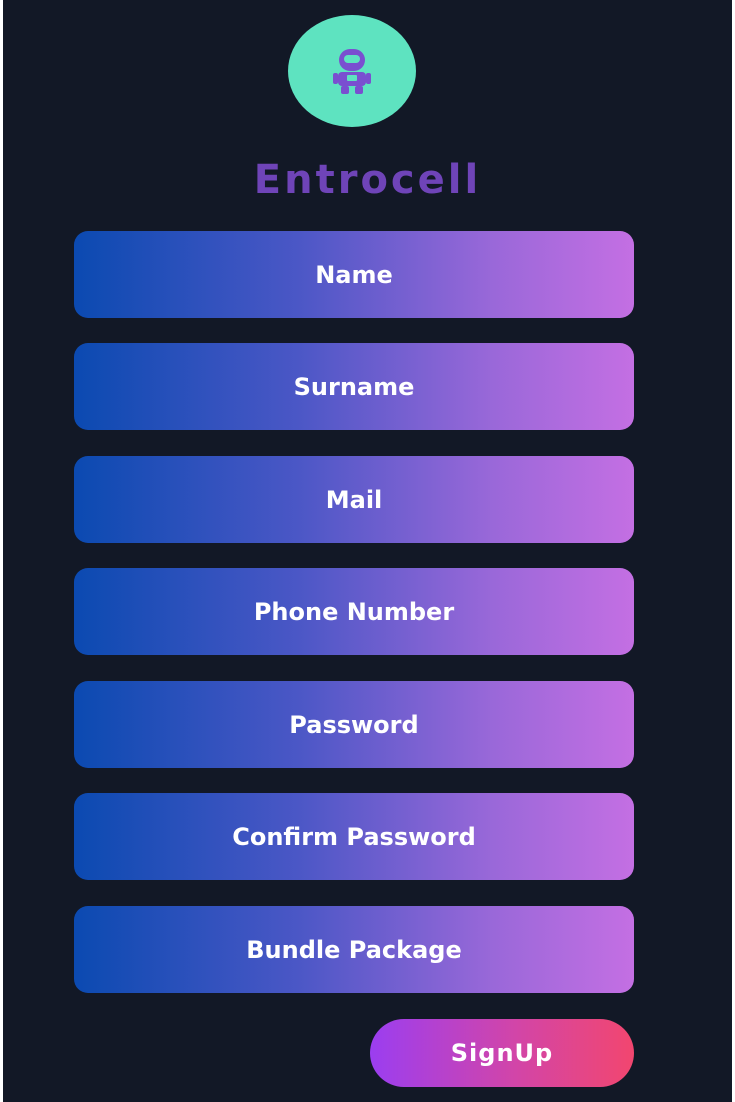  I want to click on surname-field, so click(354, 386).